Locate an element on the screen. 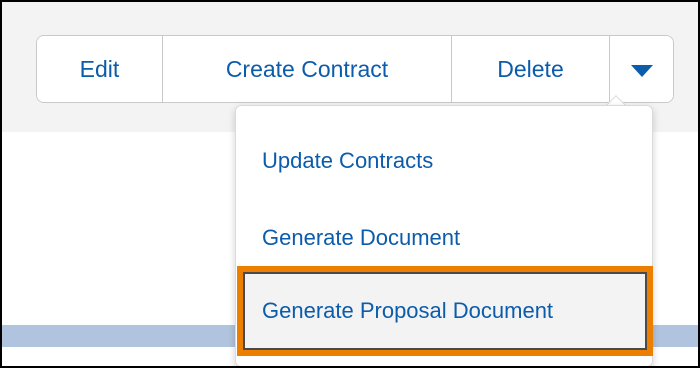  menu-item-generate-proposal-document: Generate Proposal Document is located at coordinates (445, 311).